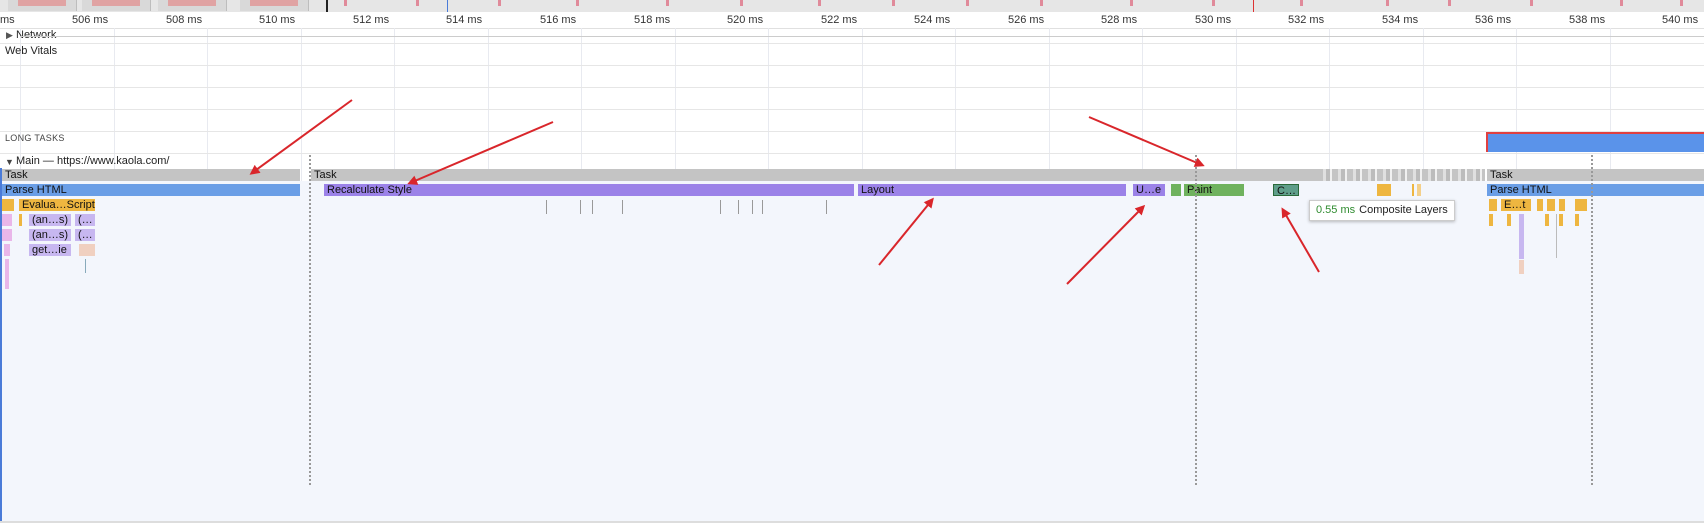 The height and width of the screenshot is (523, 1704). I want to click on ruler-label: 538 ms, so click(1587, 20).